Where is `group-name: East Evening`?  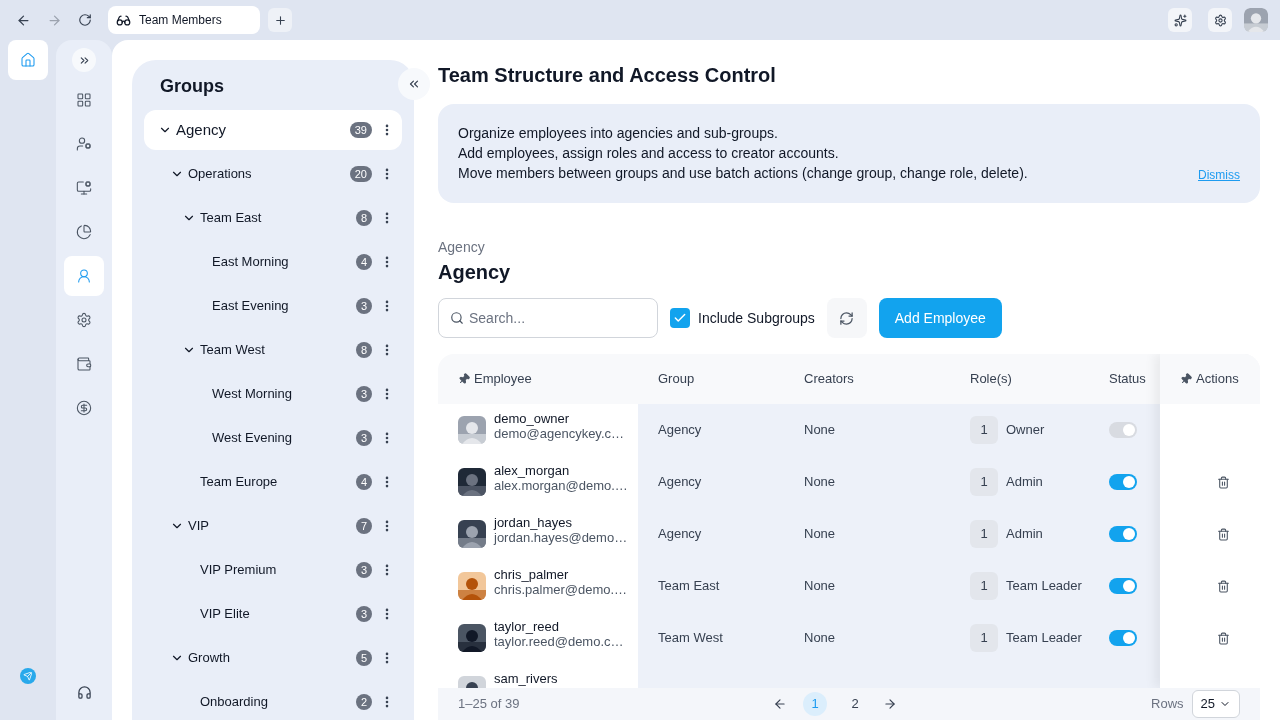
group-name: East Evening is located at coordinates (251, 306).